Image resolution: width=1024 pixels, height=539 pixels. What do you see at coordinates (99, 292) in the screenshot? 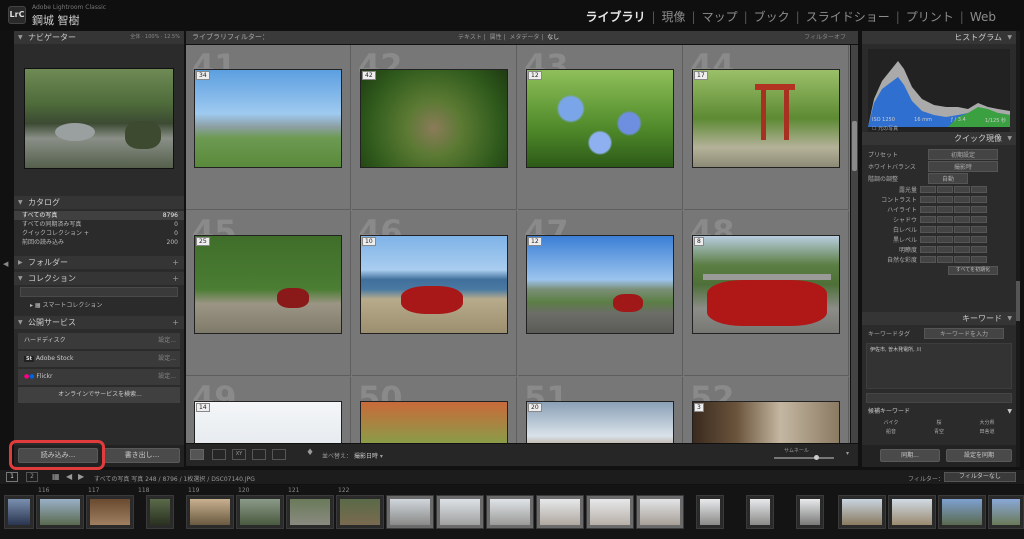
I see `collections-search` at bounding box center [99, 292].